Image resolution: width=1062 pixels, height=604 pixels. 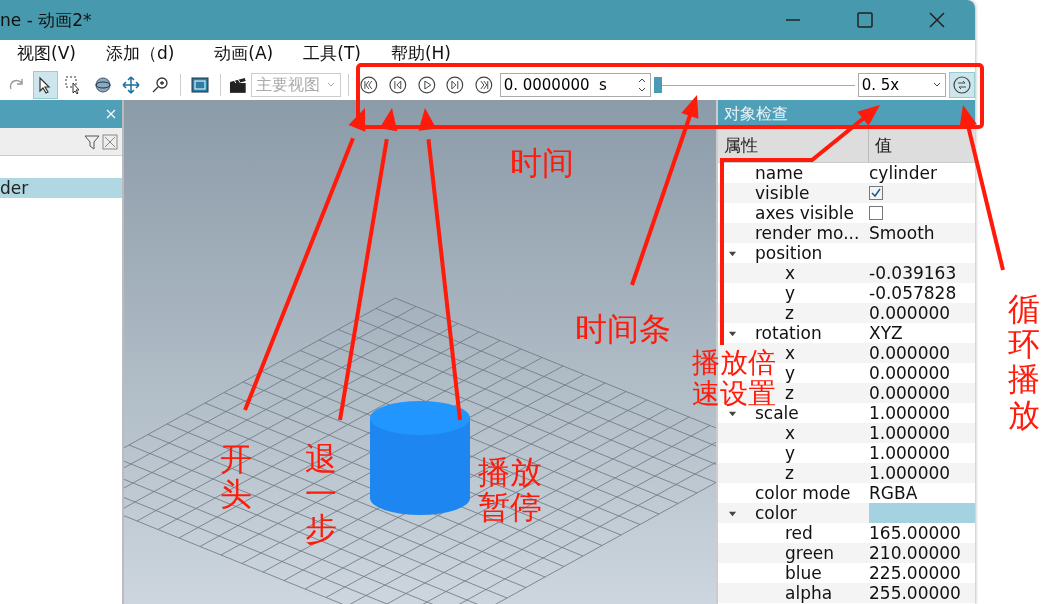 I want to click on annotation-label: 时间, so click(x=542, y=164).